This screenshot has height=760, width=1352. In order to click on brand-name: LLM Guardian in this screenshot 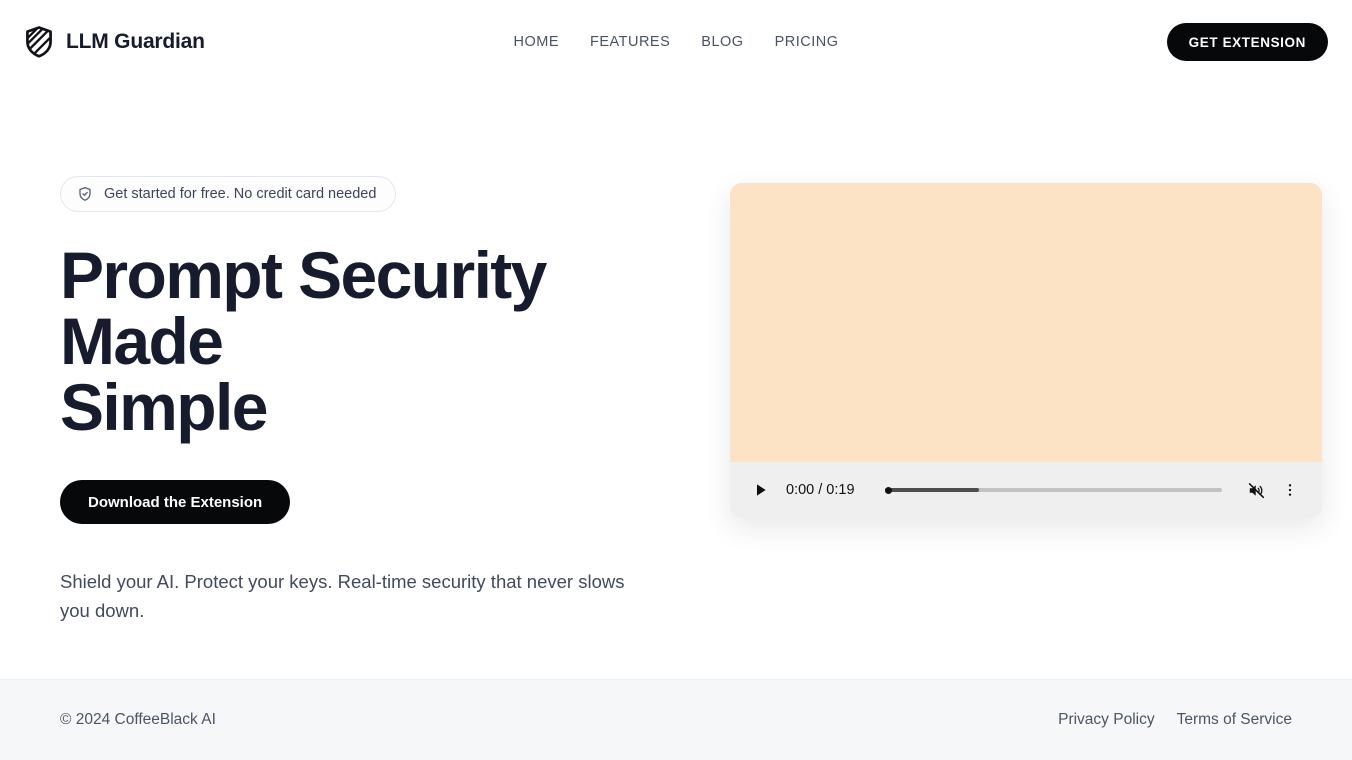, I will do `click(135, 41)`.